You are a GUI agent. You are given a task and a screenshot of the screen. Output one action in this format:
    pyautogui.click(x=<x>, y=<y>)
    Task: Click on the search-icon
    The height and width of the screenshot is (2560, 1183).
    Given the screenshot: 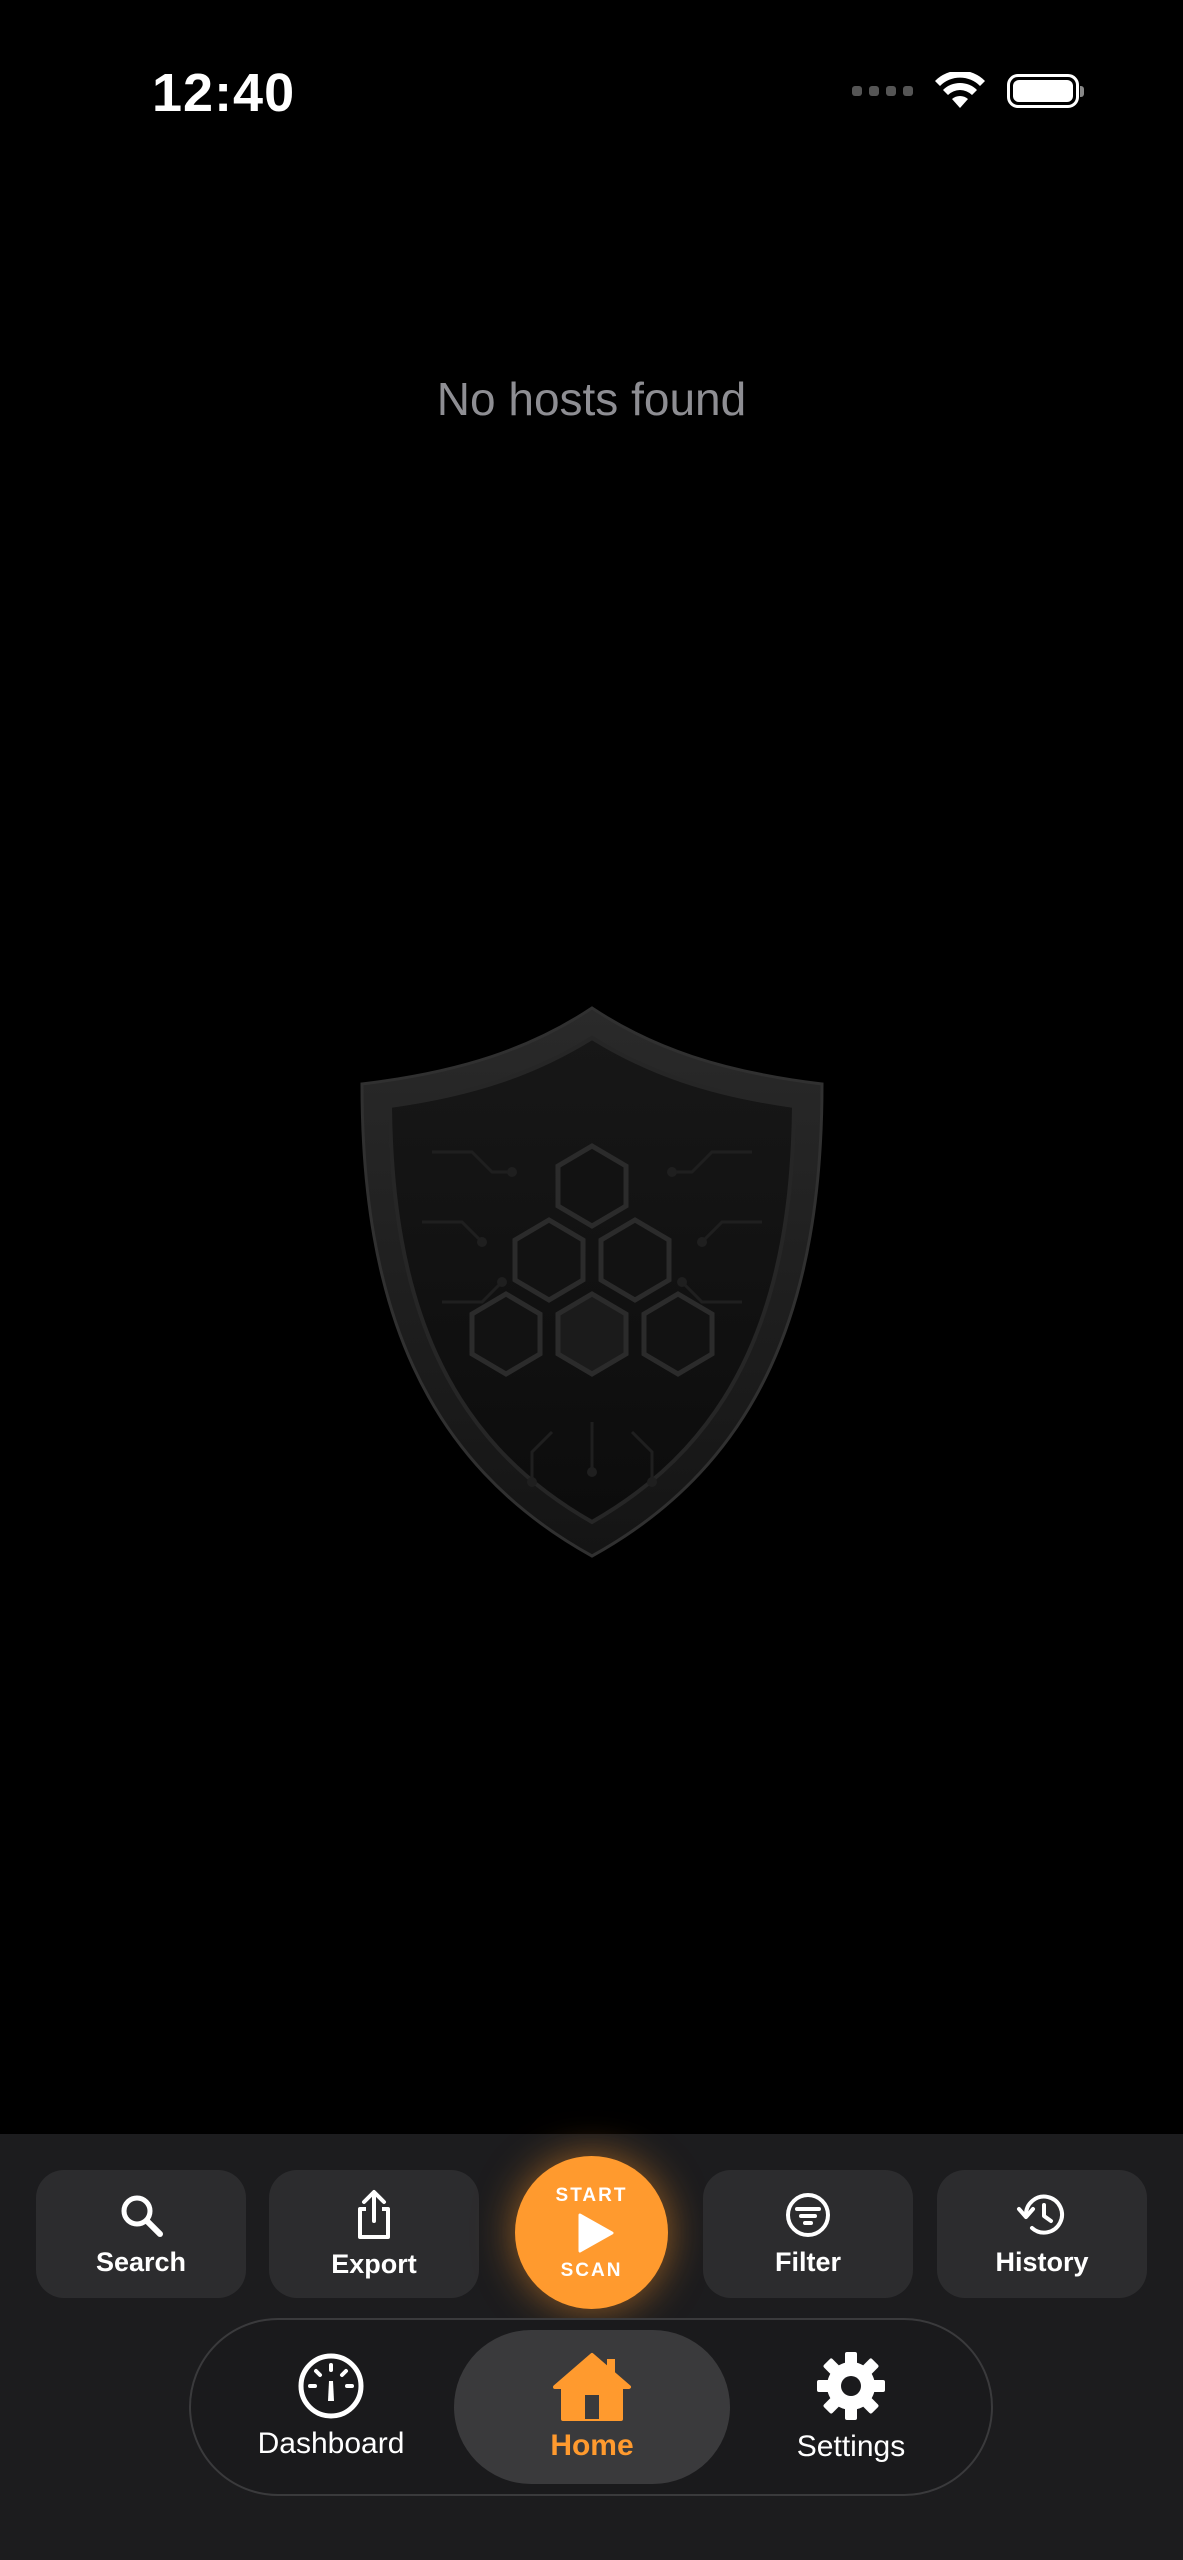 What is the action you would take?
    pyautogui.click(x=141, y=2215)
    